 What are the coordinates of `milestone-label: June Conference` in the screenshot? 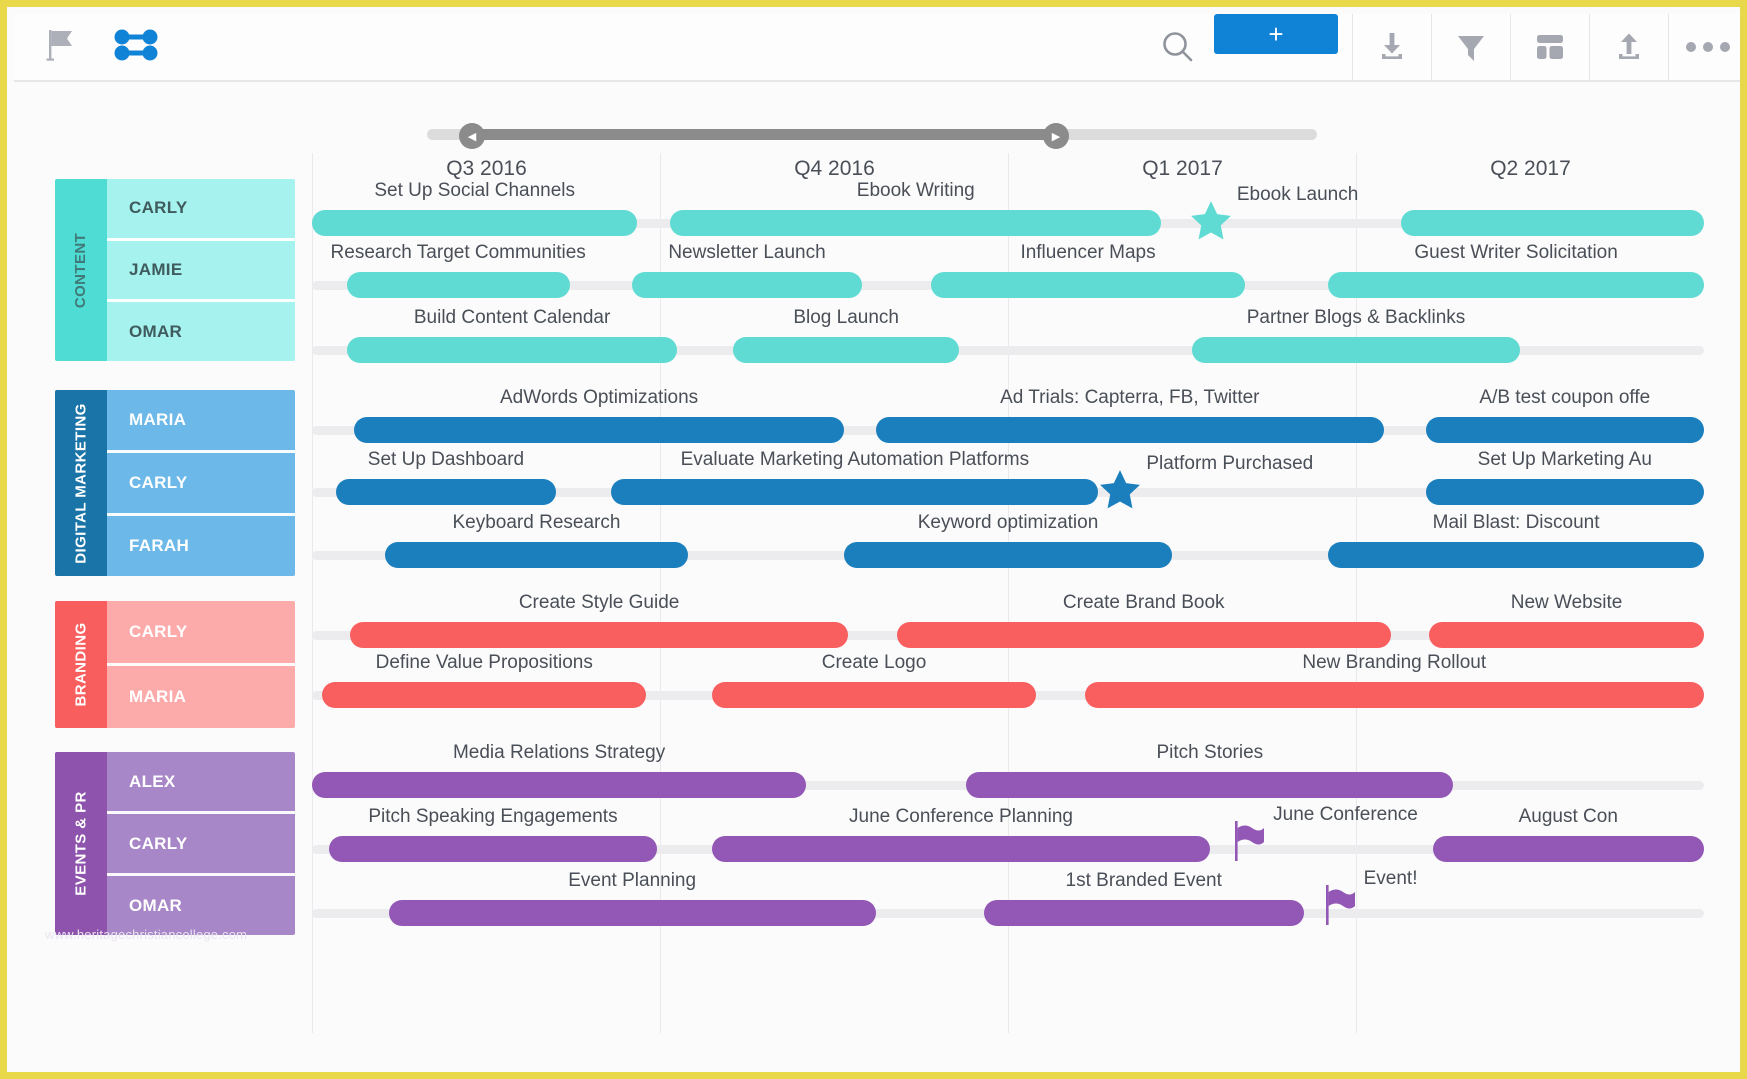 It's located at (1345, 814).